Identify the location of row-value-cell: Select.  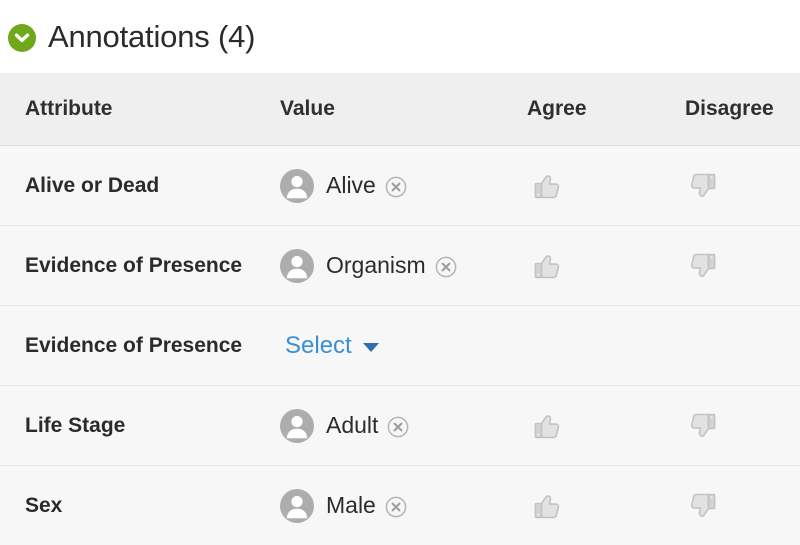
(395, 345).